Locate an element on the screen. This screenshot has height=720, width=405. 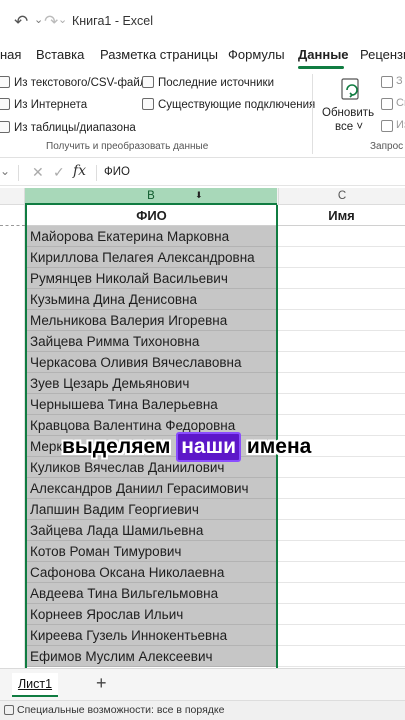
recent-sources-button: Последние источники is located at coordinates (208, 82).